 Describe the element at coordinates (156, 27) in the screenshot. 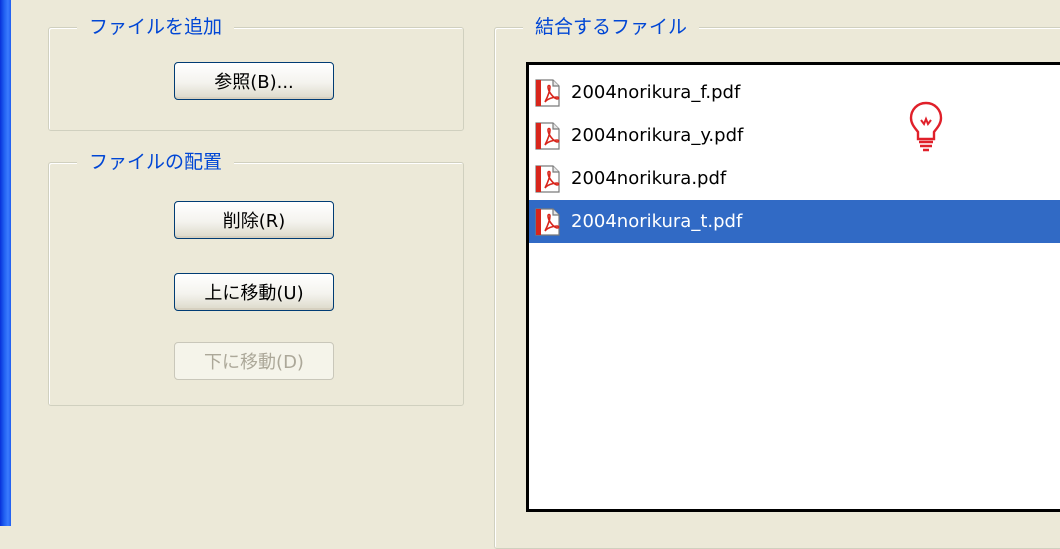

I see `add-files-legend: ファイルを追加` at that location.